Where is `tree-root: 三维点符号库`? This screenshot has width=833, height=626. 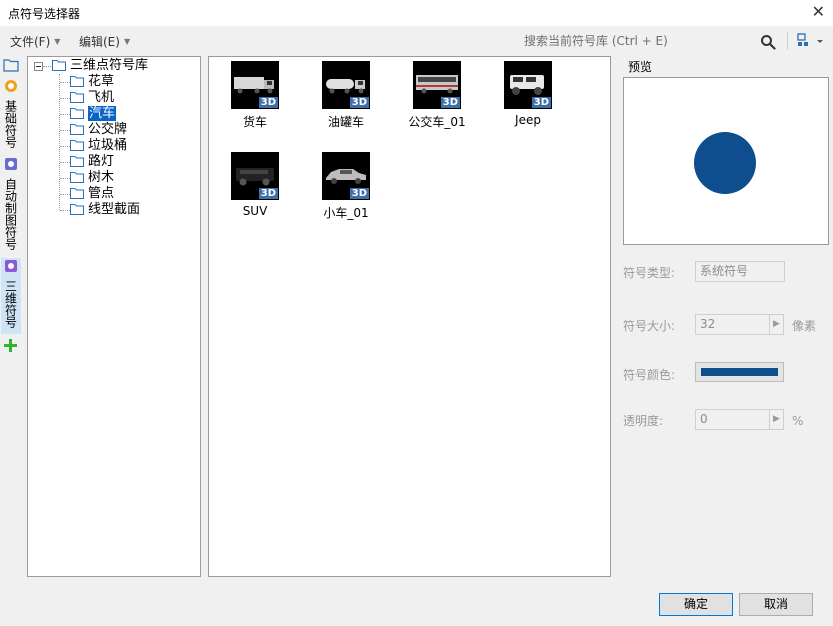 tree-root: 三维点符号库 is located at coordinates (100, 66).